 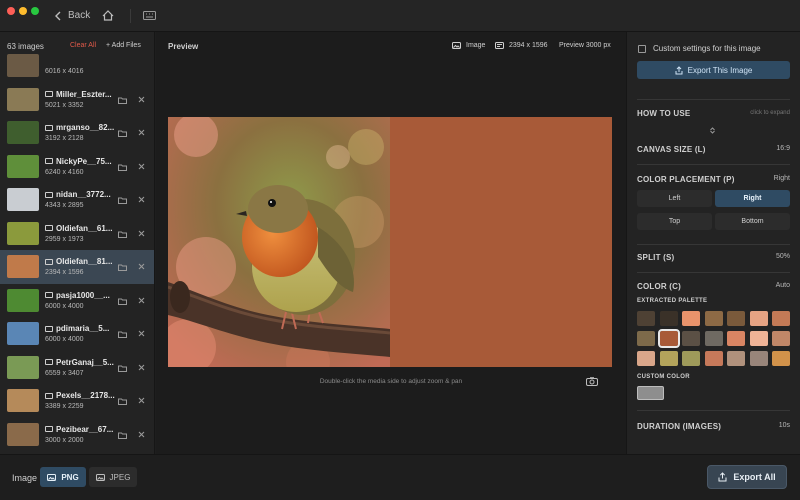 What do you see at coordinates (83, 45) in the screenshot?
I see `clear-all-button: Clear All` at bounding box center [83, 45].